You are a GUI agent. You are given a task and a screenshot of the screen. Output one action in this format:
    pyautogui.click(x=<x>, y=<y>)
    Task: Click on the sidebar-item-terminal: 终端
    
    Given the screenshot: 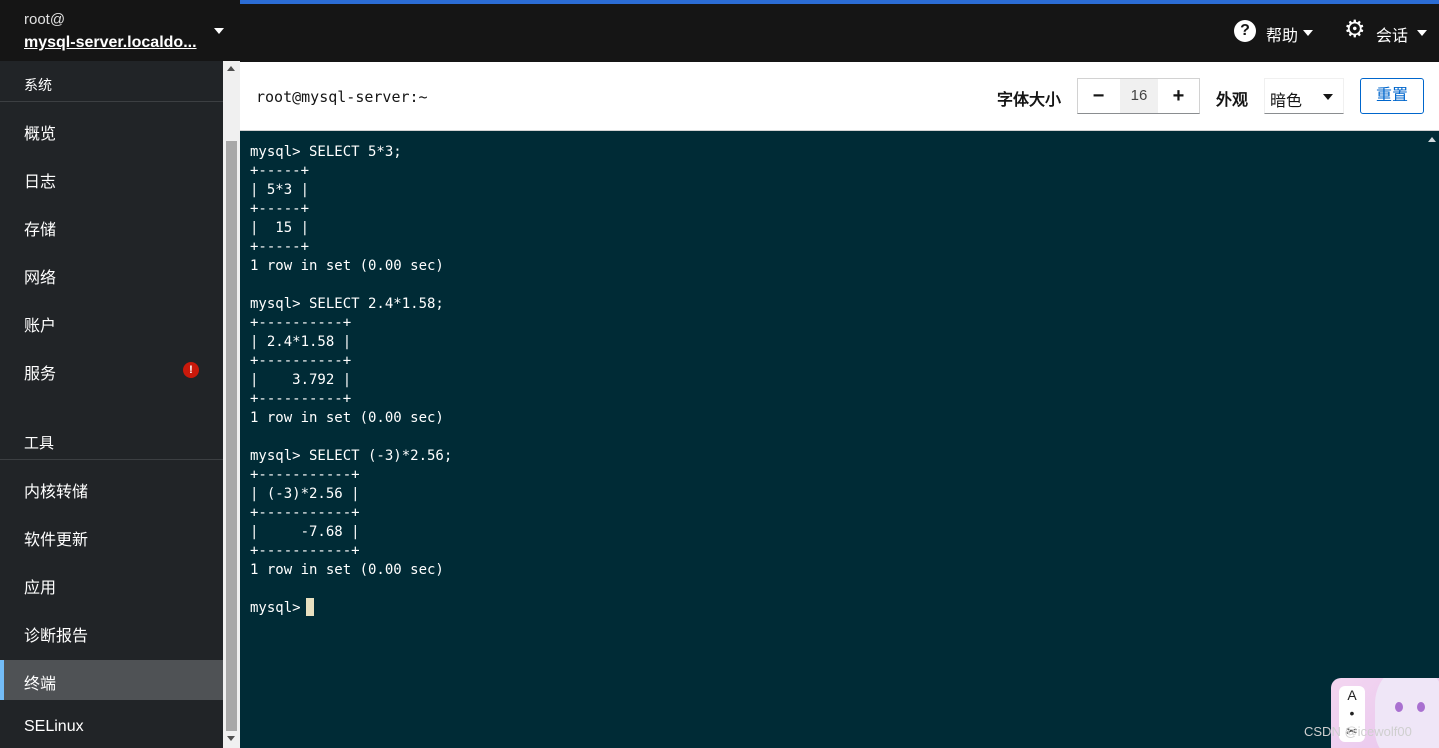 What is the action you would take?
    pyautogui.click(x=111, y=680)
    